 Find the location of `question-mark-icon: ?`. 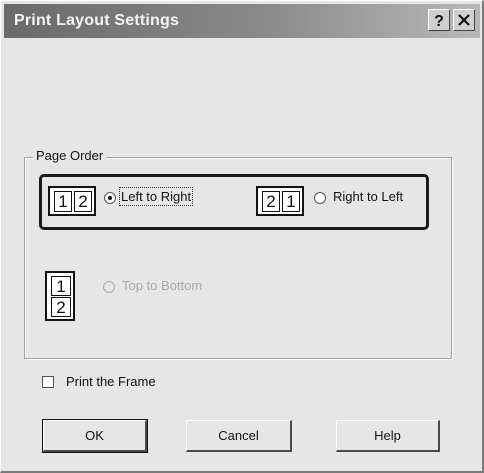

question-mark-icon: ? is located at coordinates (439, 21).